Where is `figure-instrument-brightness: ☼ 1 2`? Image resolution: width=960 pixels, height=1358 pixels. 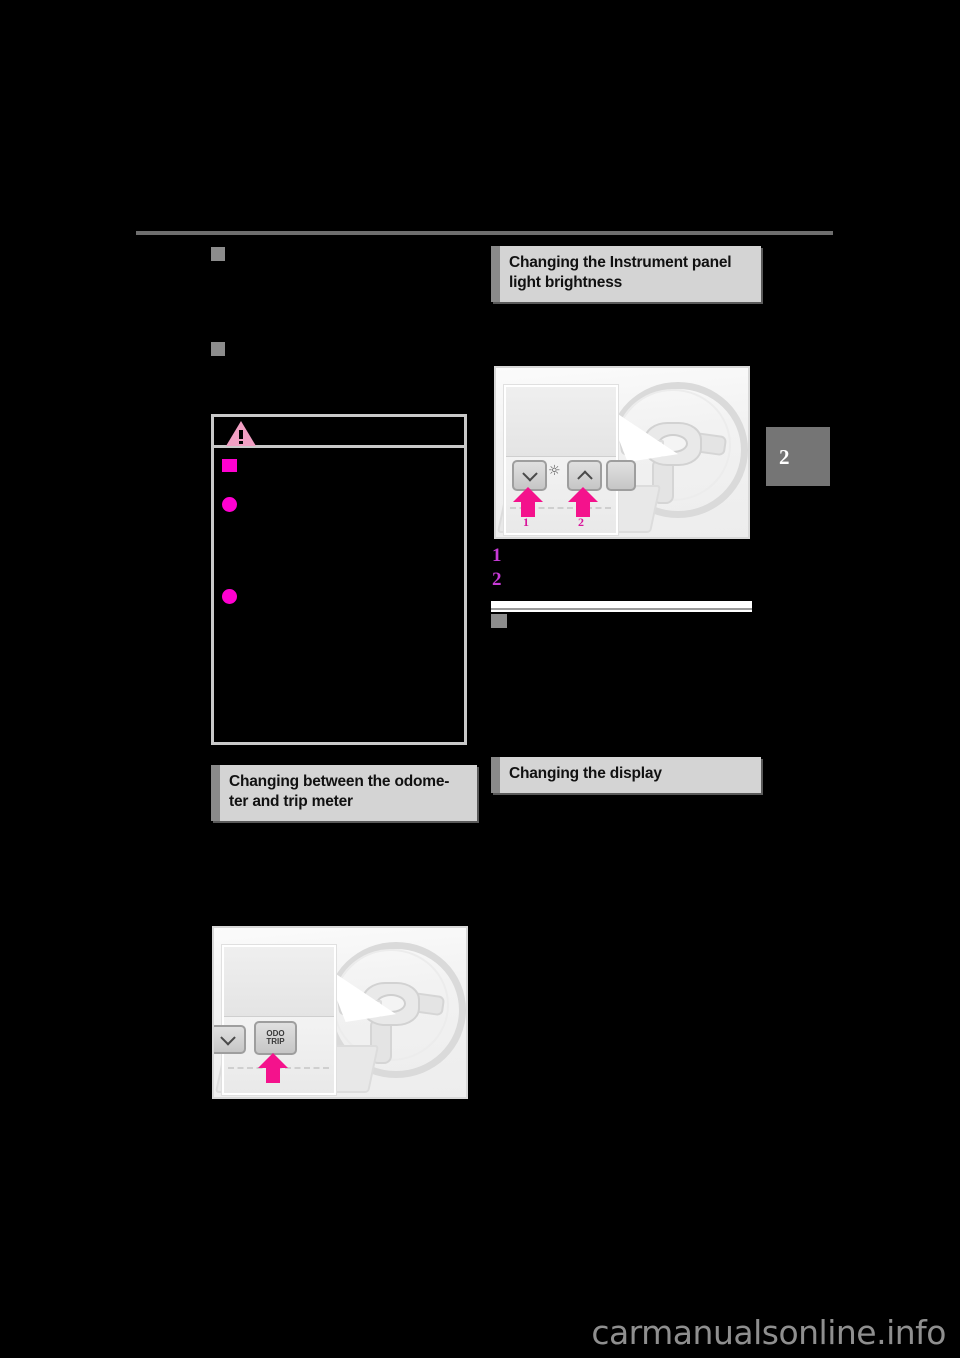
figure-instrument-brightness: ☼ 1 2 is located at coordinates (622, 452).